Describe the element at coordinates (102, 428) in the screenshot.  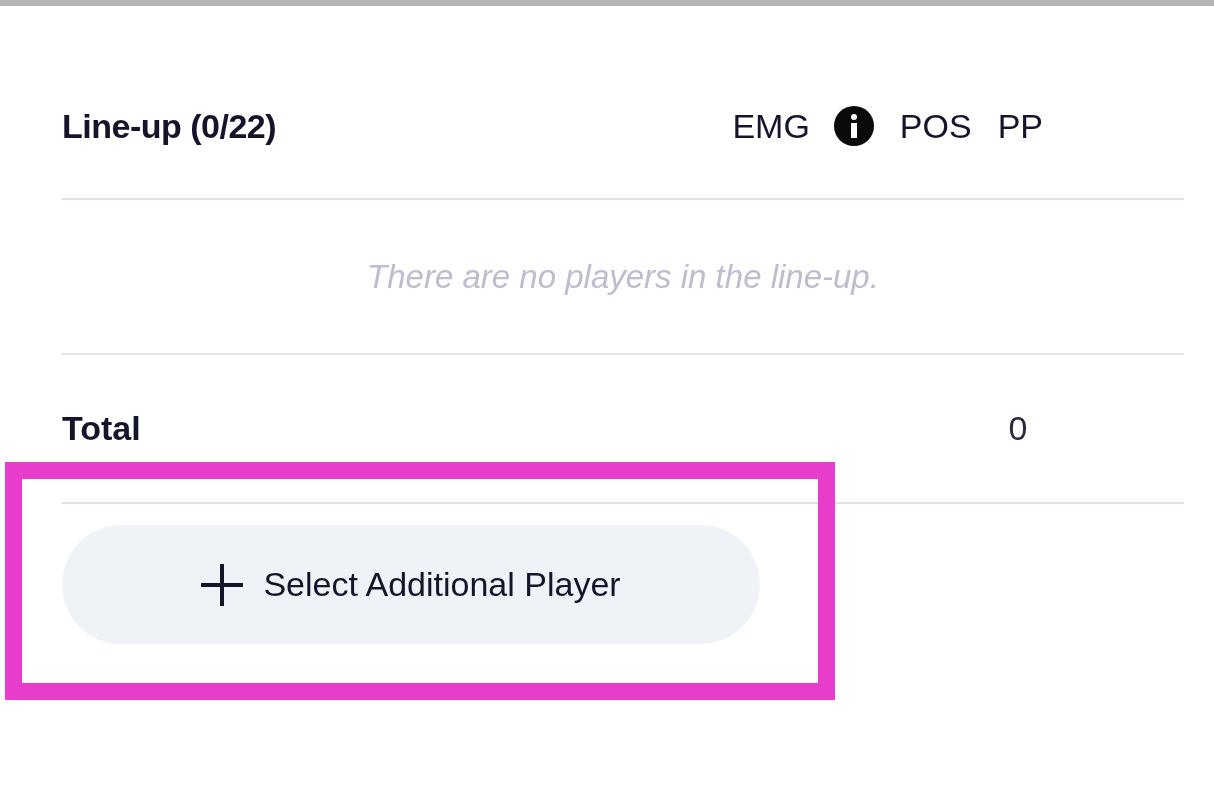
I see `total-label: Total` at that location.